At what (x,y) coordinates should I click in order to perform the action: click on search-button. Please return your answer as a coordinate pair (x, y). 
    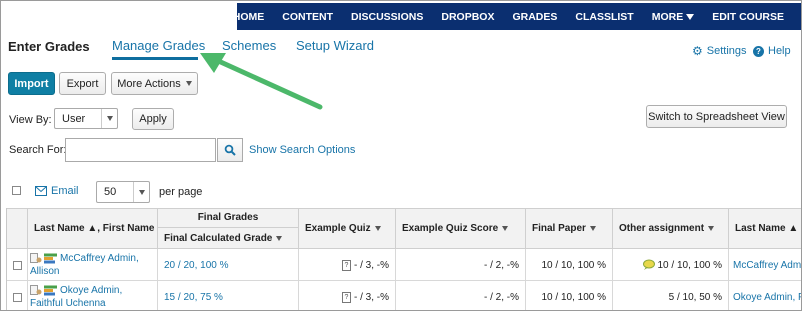
    Looking at the image, I should click on (230, 150).